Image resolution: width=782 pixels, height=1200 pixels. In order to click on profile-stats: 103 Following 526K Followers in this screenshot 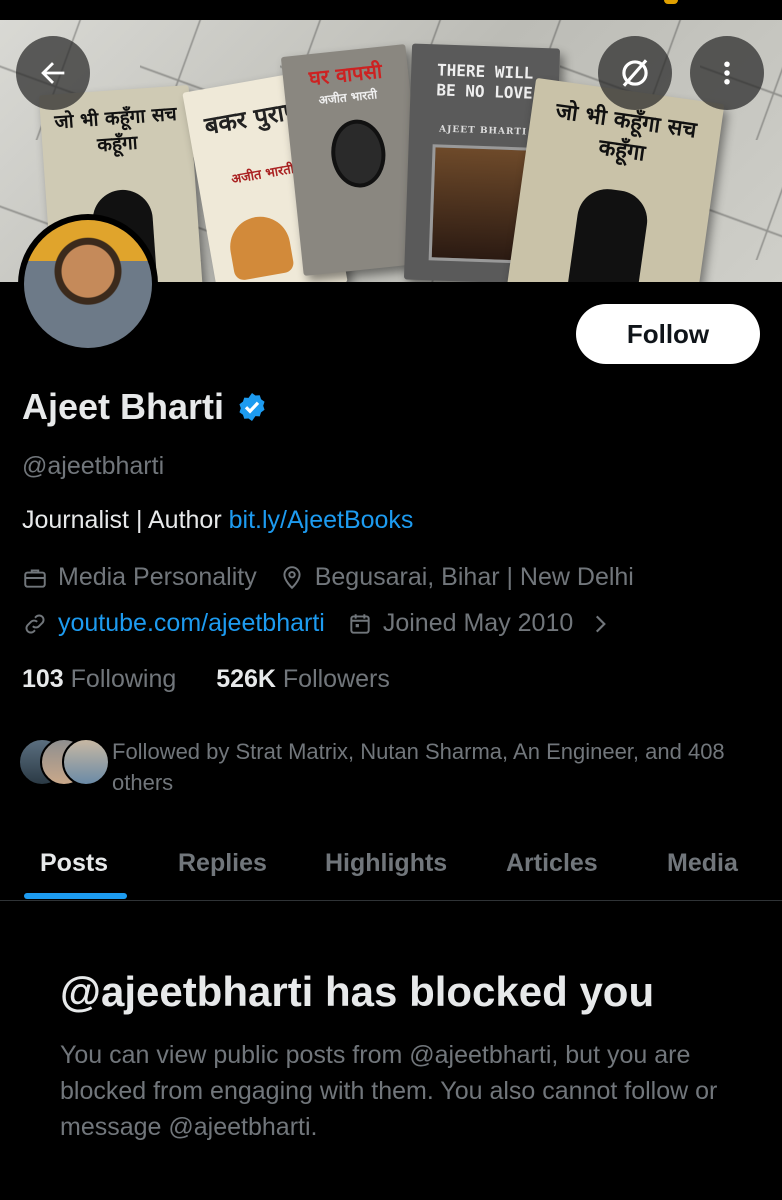, I will do `click(206, 679)`.